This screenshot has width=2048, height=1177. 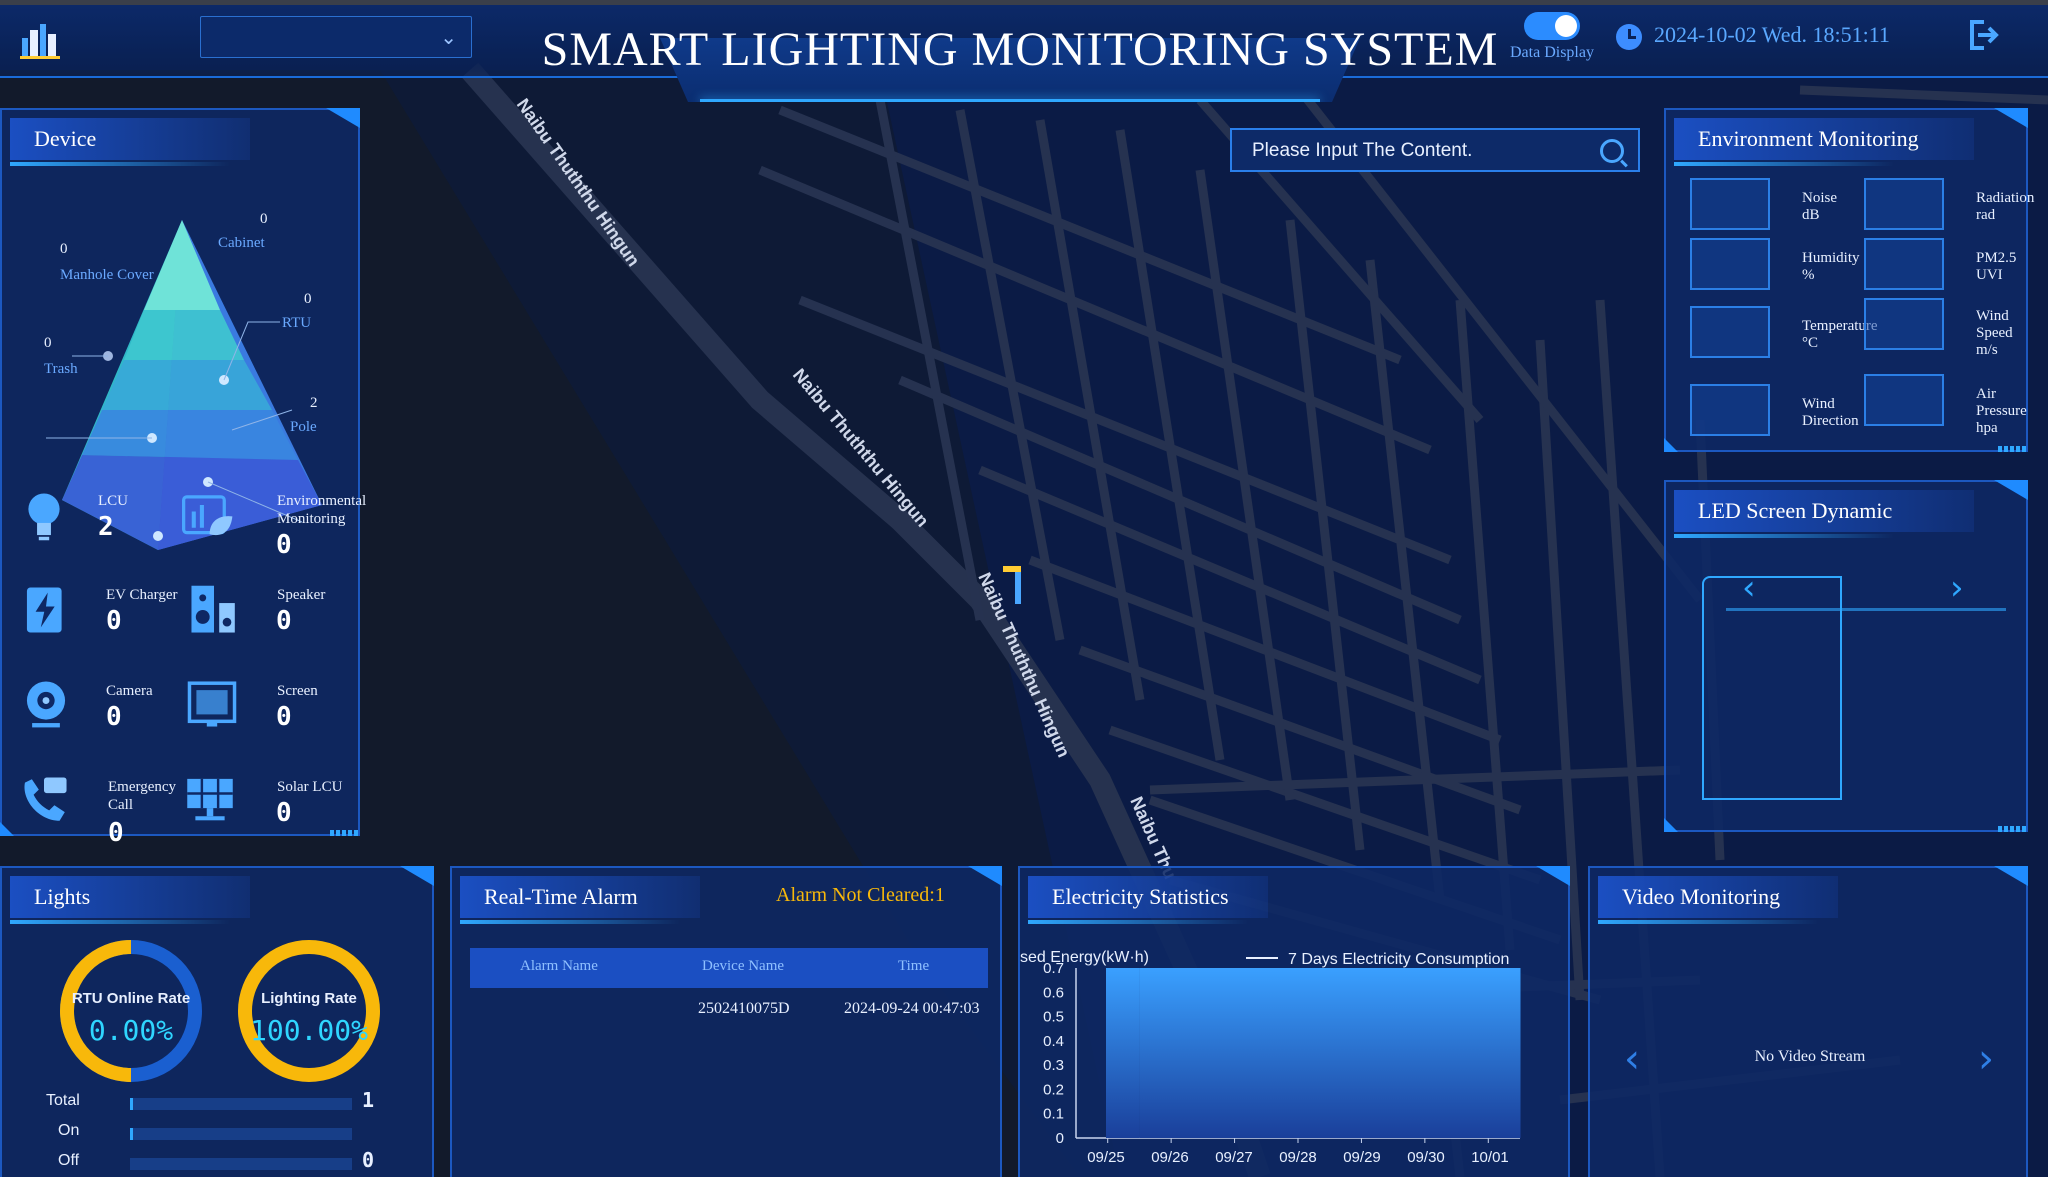 I want to click on y-tick-label: 0.4, so click(x=1053, y=1041).